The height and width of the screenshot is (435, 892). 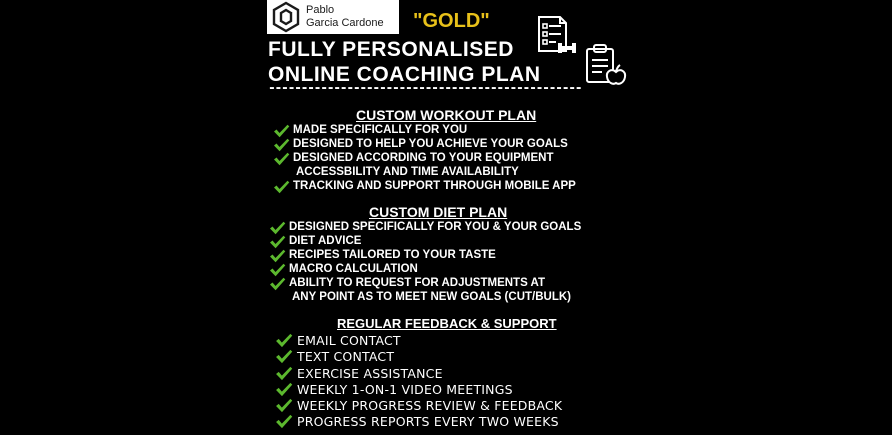 I want to click on support-list-item: WEEKLY 1-ON-1 VIDEO MEETINGS, so click(x=418, y=390).